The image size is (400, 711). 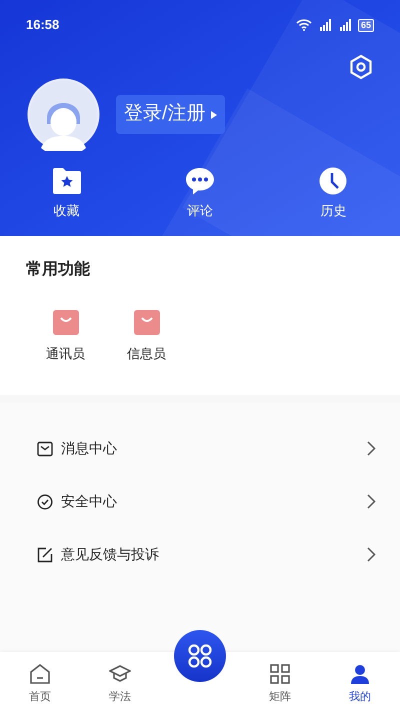 I want to click on menu-label: 消息中心, so click(x=89, y=448).